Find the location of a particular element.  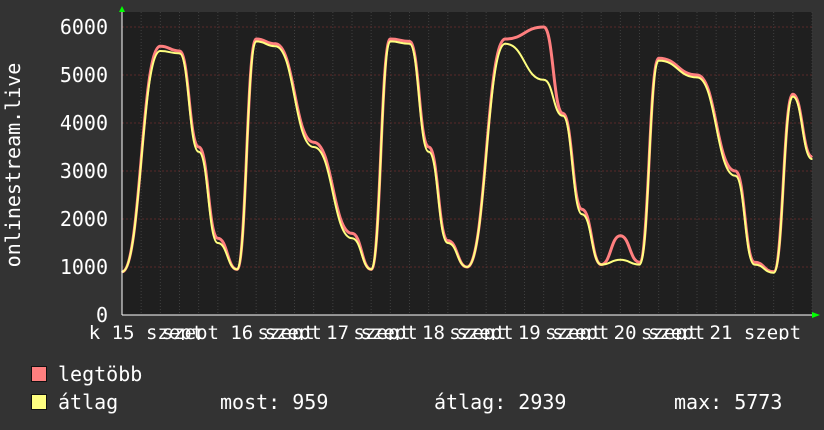

y-tick-label: 3000 is located at coordinates (84, 171).